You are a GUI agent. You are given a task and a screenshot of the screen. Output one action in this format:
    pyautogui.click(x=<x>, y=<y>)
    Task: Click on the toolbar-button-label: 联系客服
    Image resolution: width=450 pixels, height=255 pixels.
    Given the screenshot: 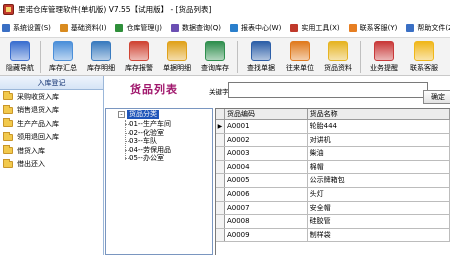 What is the action you would take?
    pyautogui.click(x=424, y=68)
    